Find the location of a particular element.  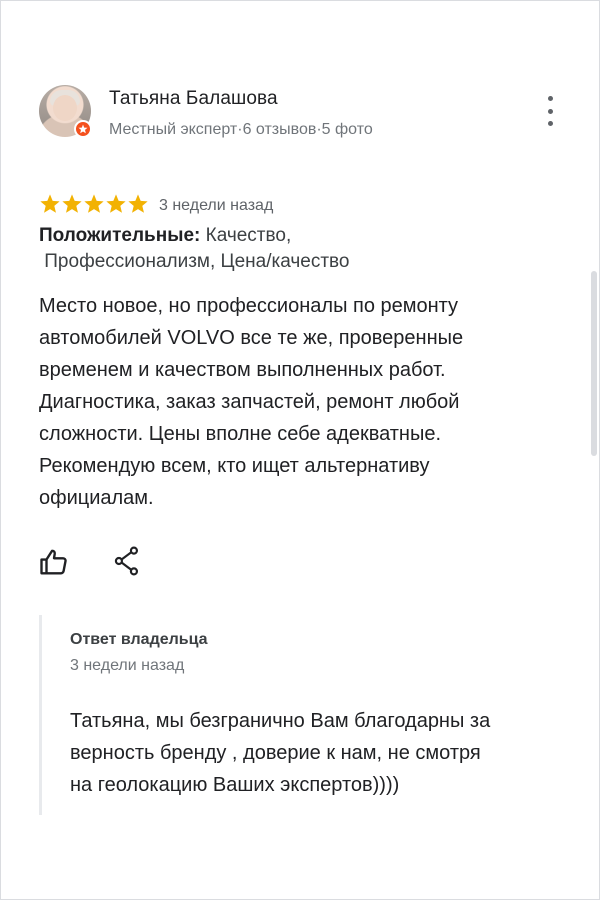

positives-label: Положительные: is located at coordinates (120, 235).